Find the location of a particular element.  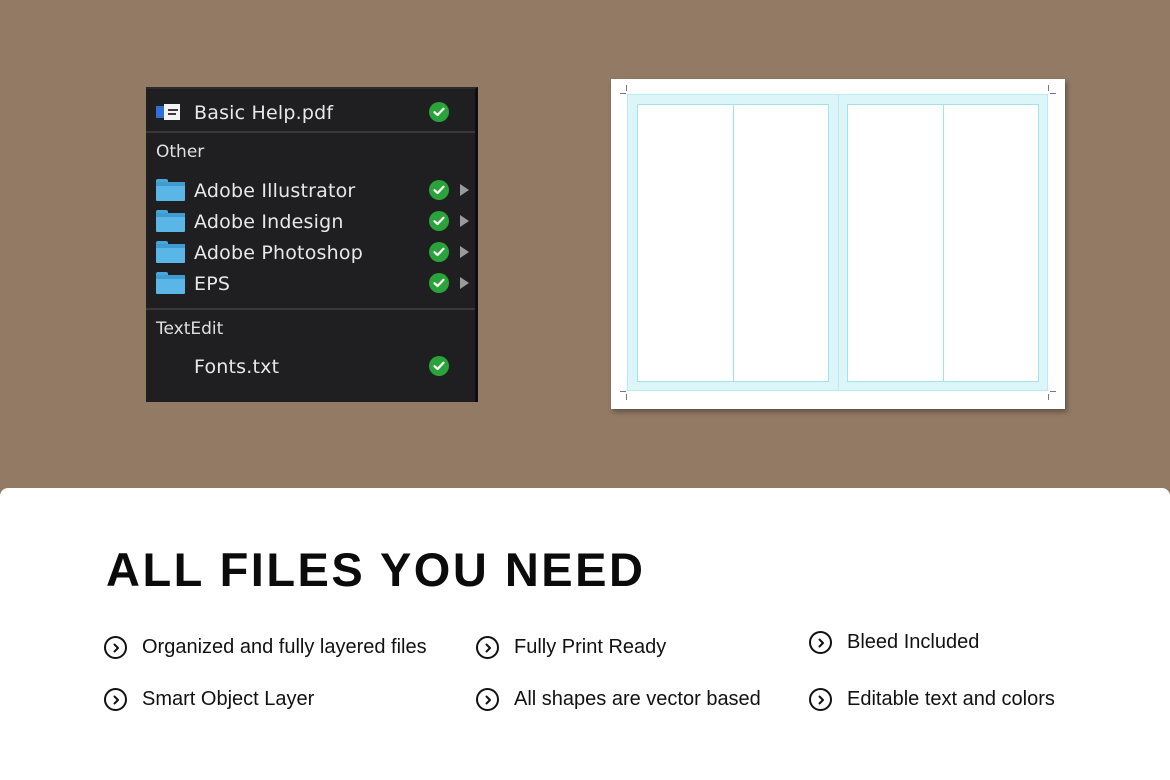

feature-item: Smart Object Layer is located at coordinates (209, 699).